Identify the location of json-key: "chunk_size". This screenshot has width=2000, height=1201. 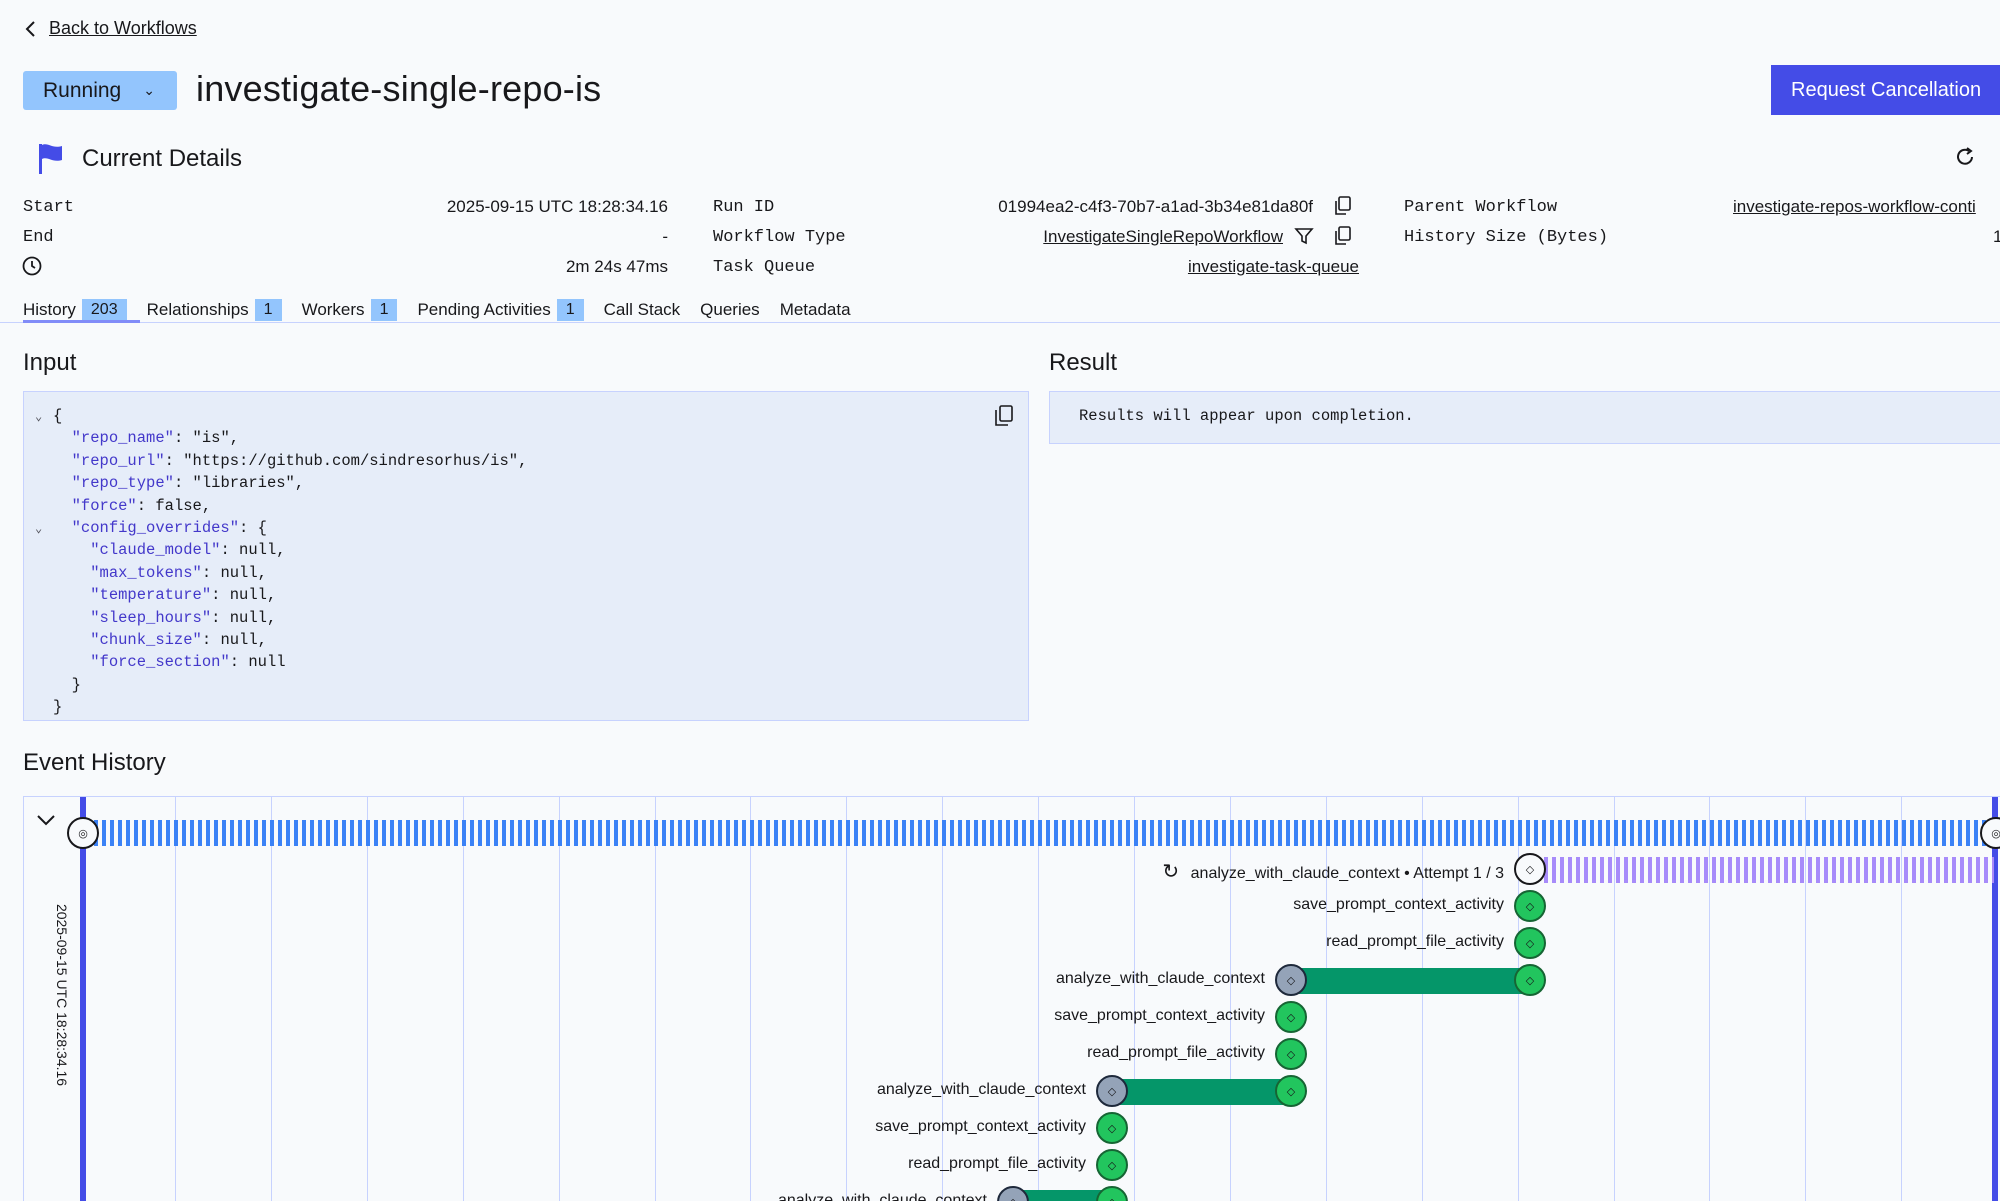
(146, 640).